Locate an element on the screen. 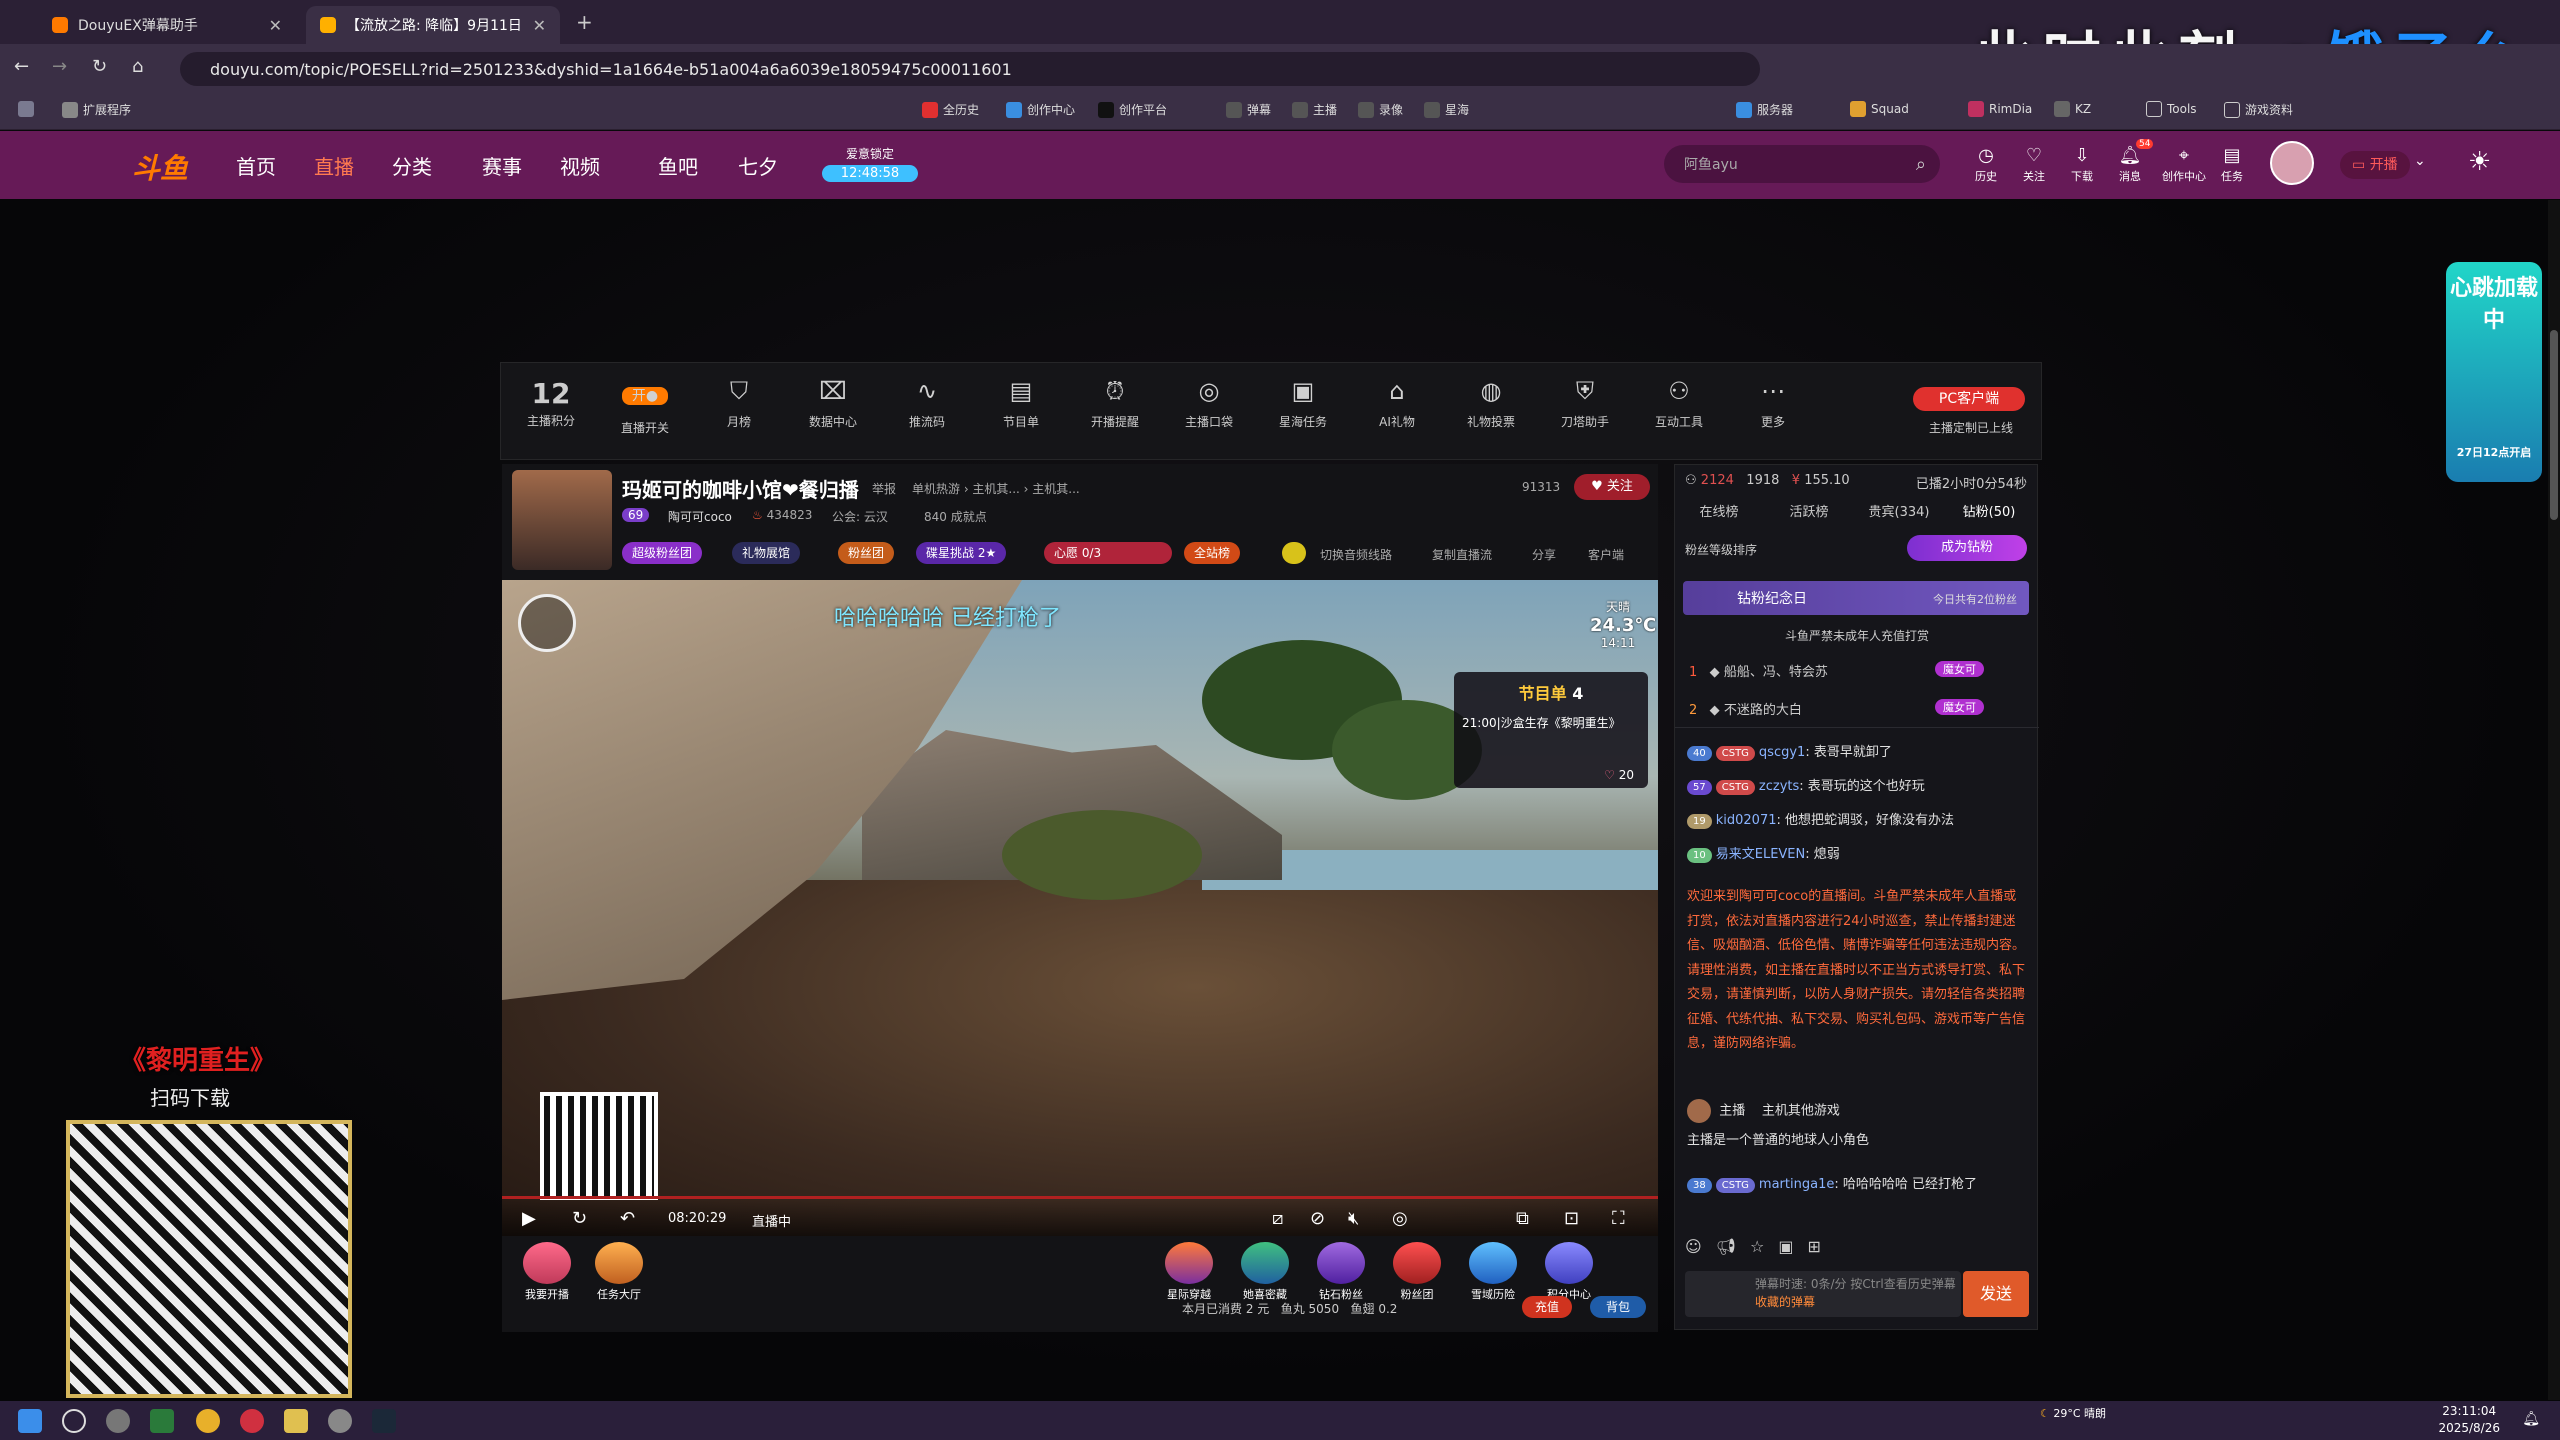  chevron-down-icon: ⌄ is located at coordinates (2420, 161).